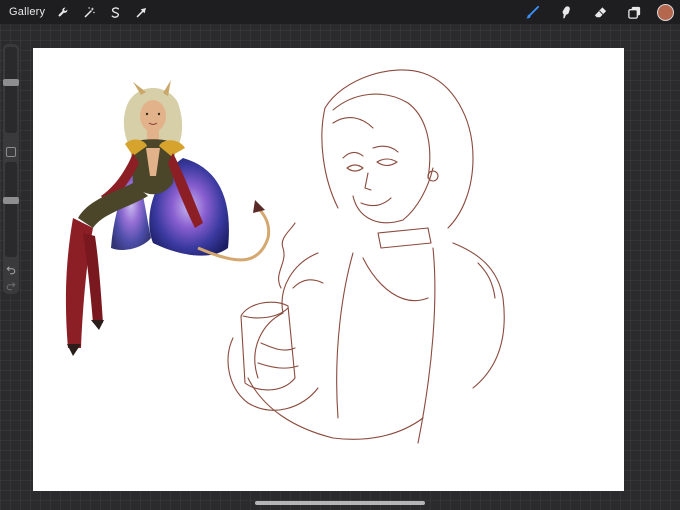 The image size is (680, 510). I want to click on right-tool-group, so click(590, 12).